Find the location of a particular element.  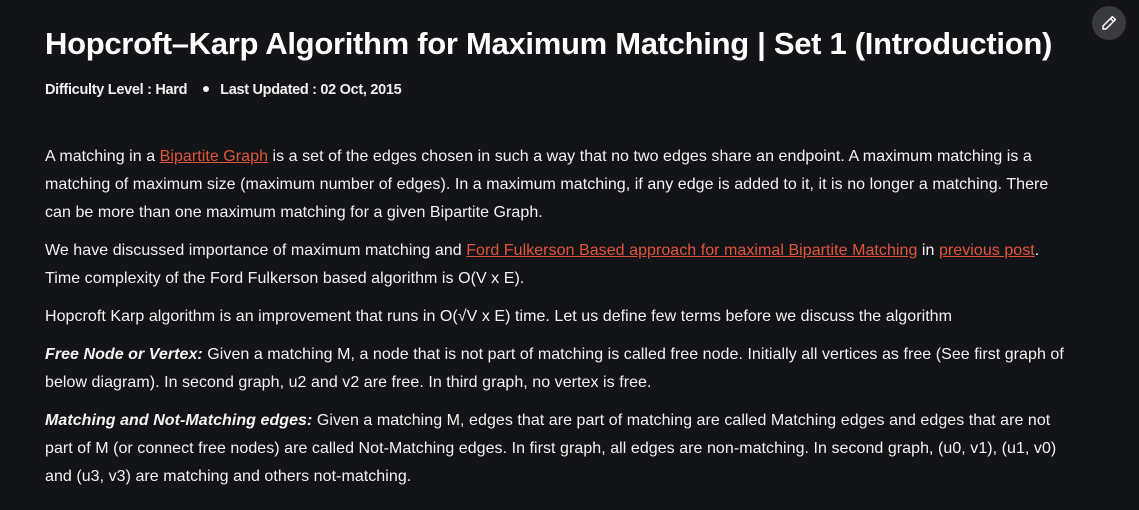

difficulty-level: Difficulty Level : Hard is located at coordinates (116, 90).